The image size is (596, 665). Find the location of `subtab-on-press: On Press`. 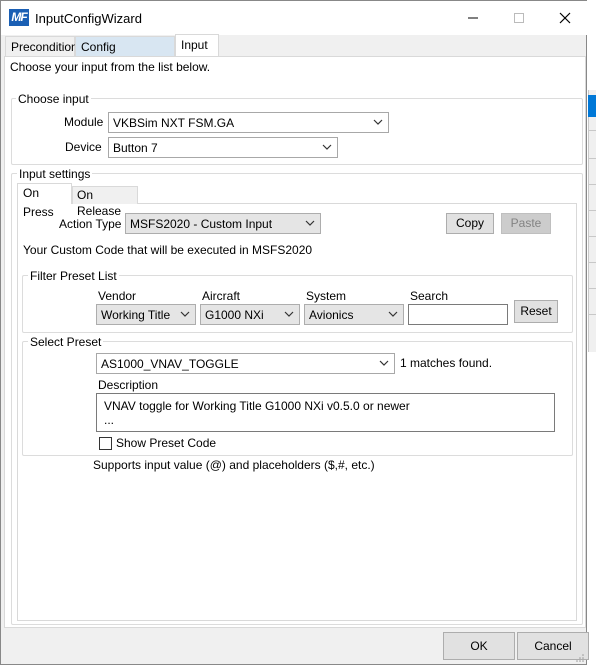

subtab-on-press: On Press is located at coordinates (44, 201).